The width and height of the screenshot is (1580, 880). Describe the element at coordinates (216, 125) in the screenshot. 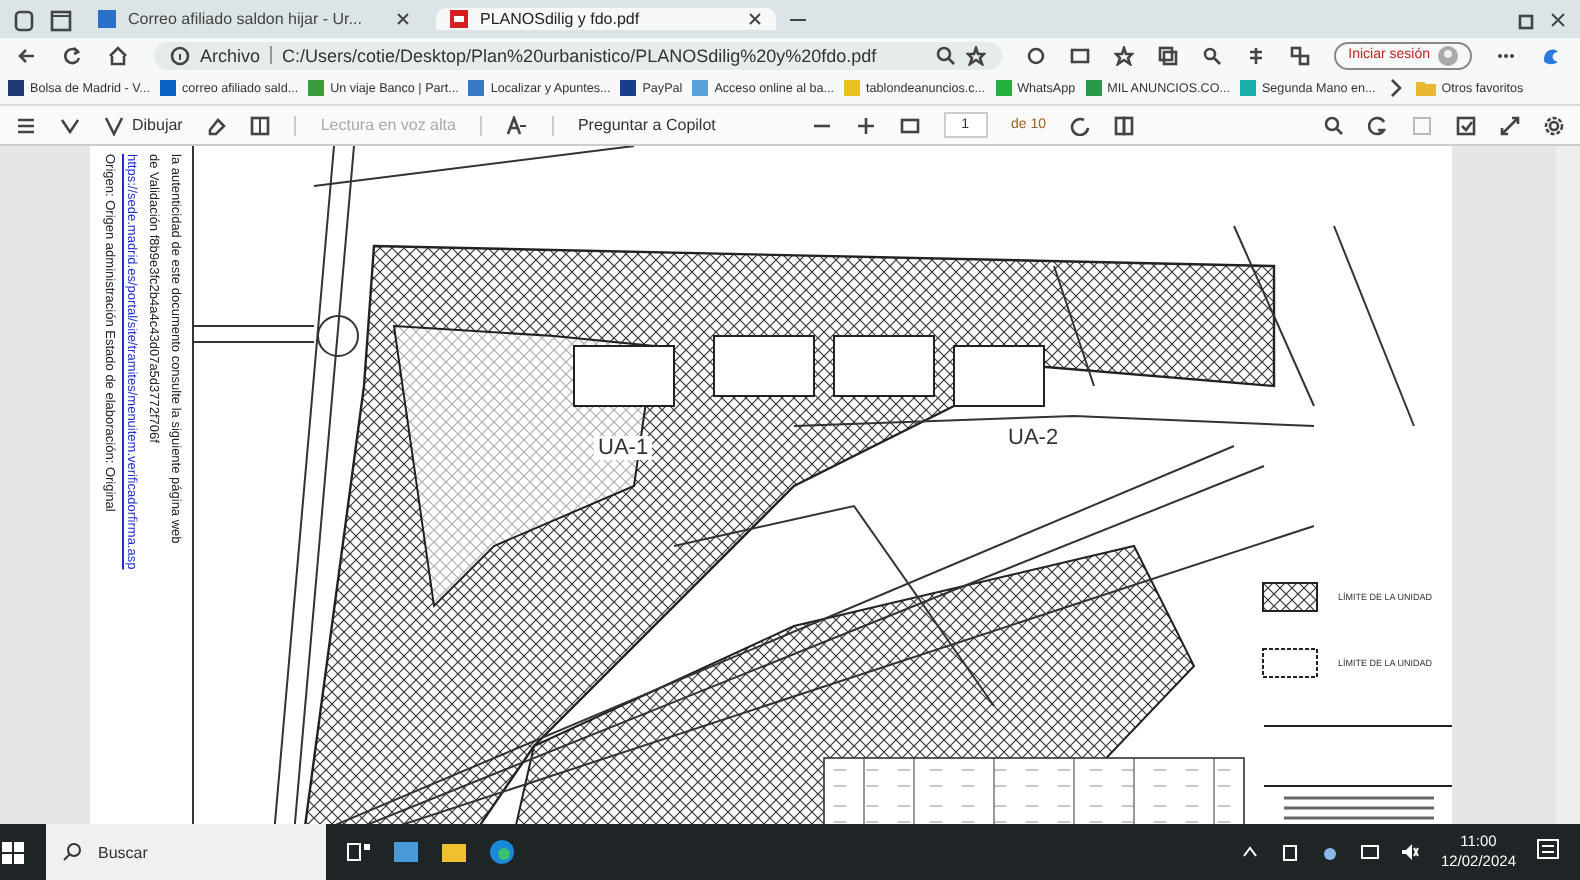

I see `eraser-icon` at that location.